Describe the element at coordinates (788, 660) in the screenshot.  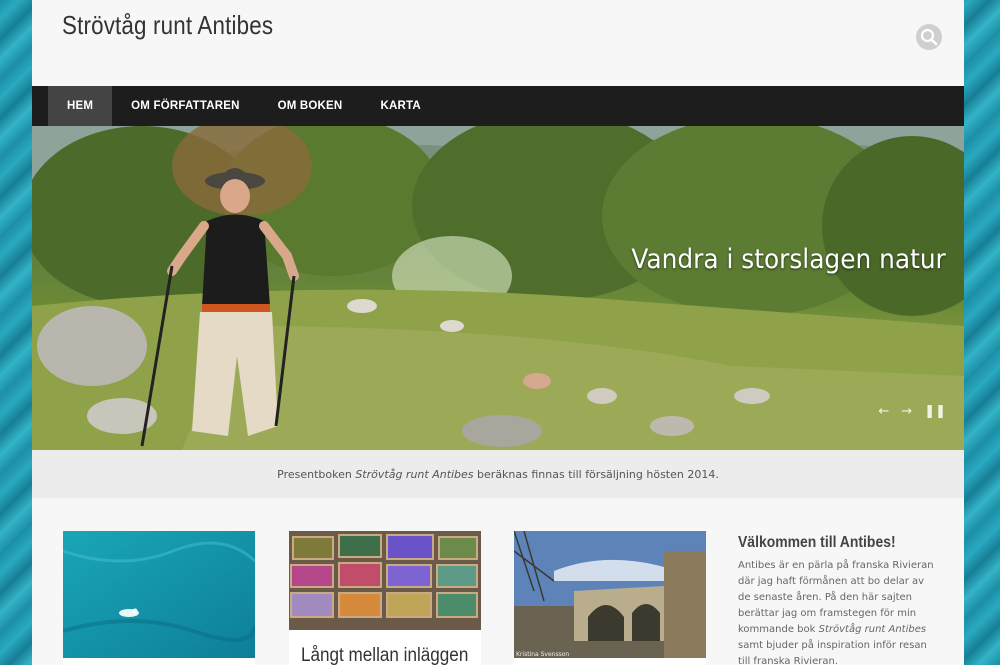
I see `widget-line: till franska Rivieran.` at that location.